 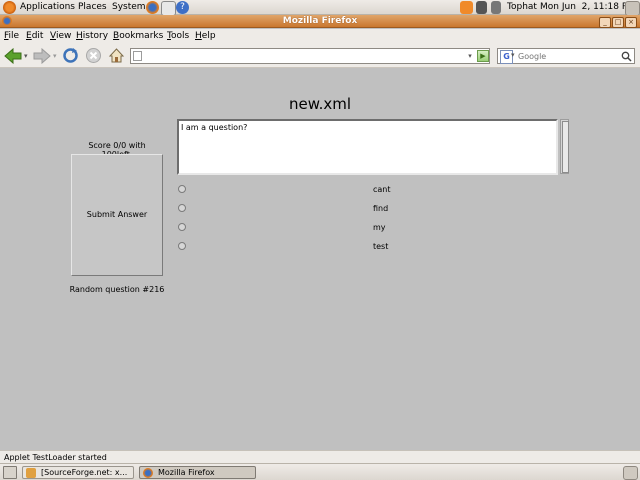 I want to click on stop-icon, so click(x=93, y=55).